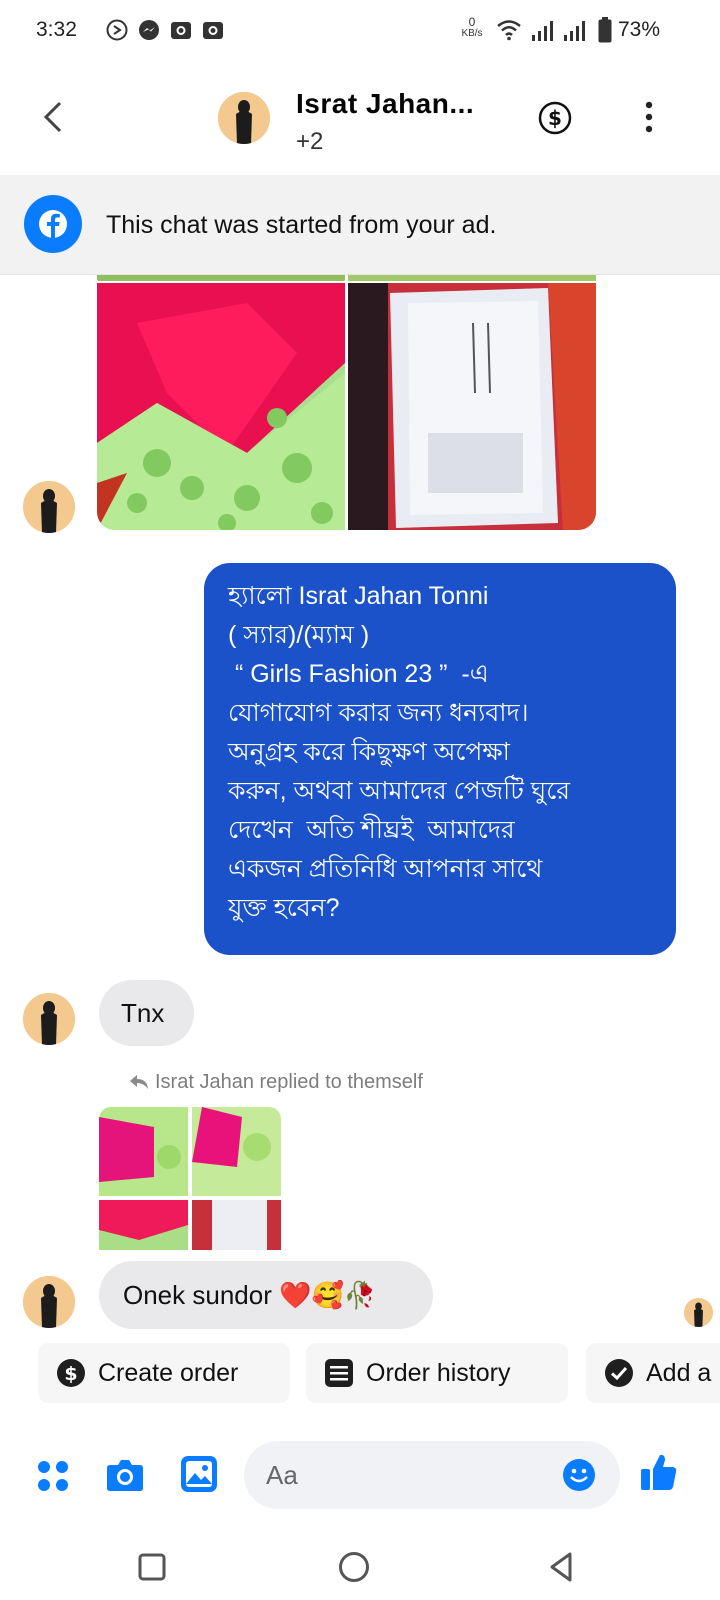 Image resolution: width=720 pixels, height=1600 pixels. I want to click on messenger-icon, so click(149, 30).